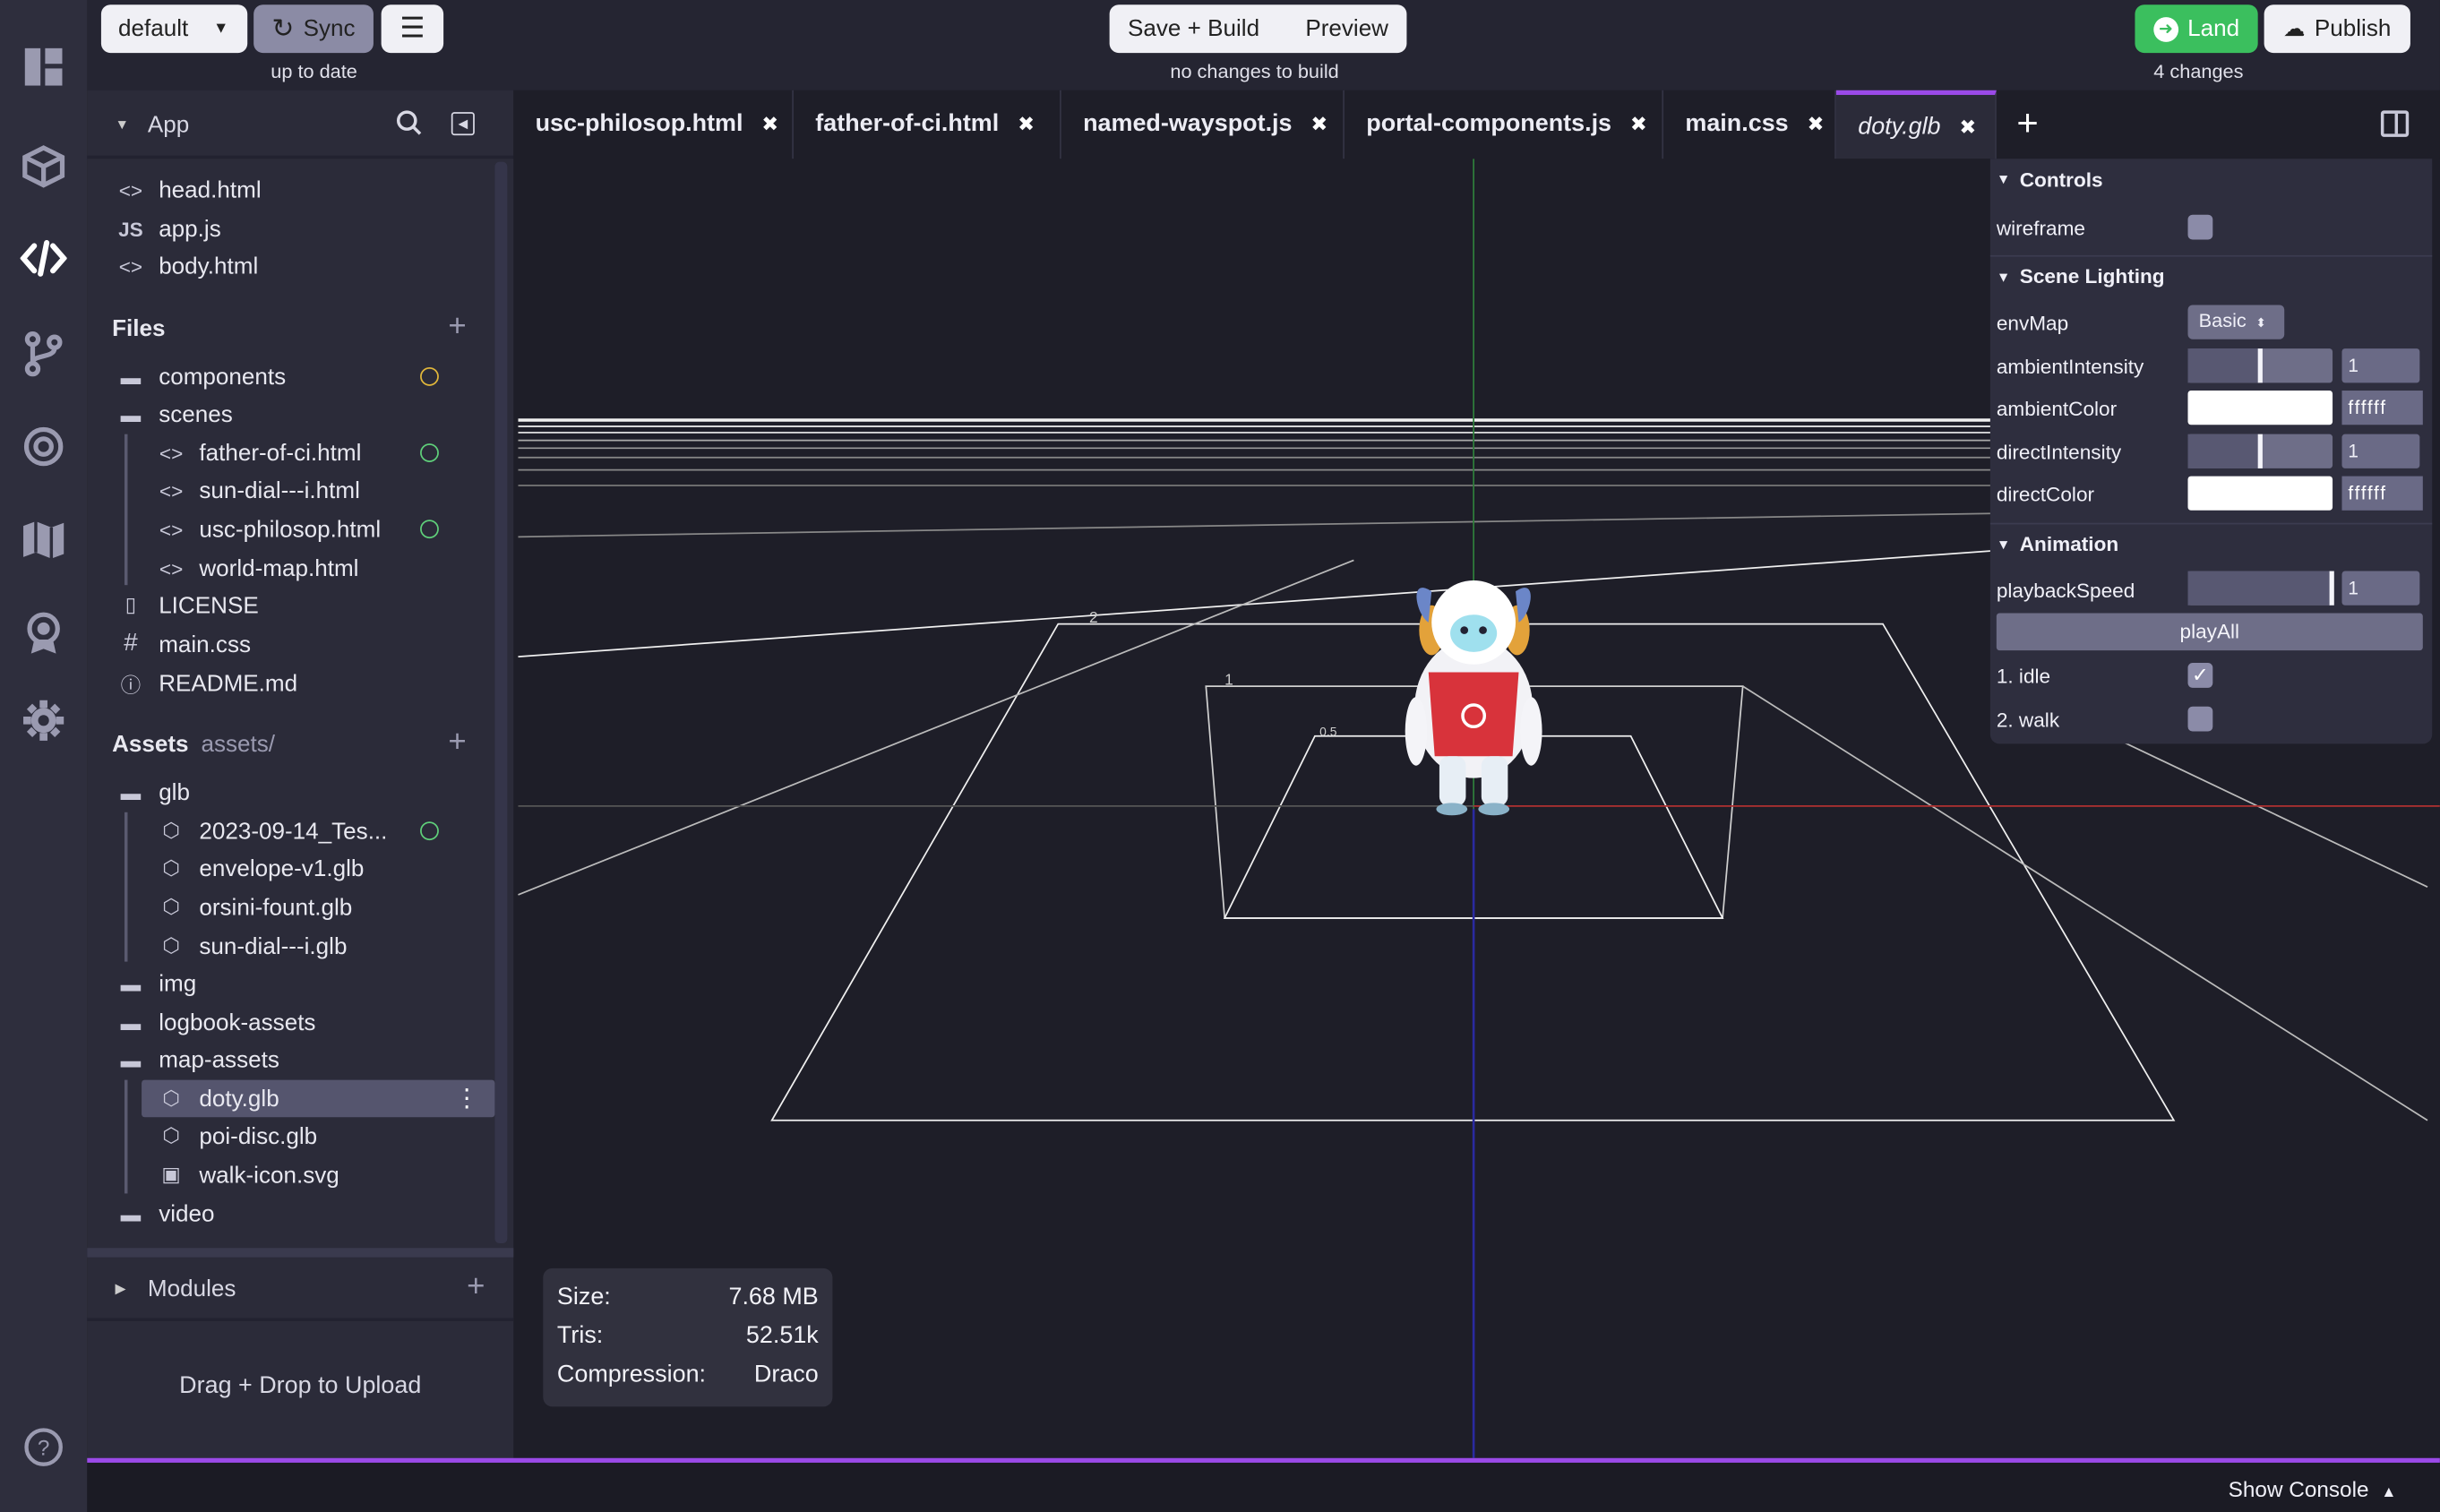 The height and width of the screenshot is (1512, 2440). Describe the element at coordinates (168, 229) in the screenshot. I see `file-item: JS app.js` at that location.